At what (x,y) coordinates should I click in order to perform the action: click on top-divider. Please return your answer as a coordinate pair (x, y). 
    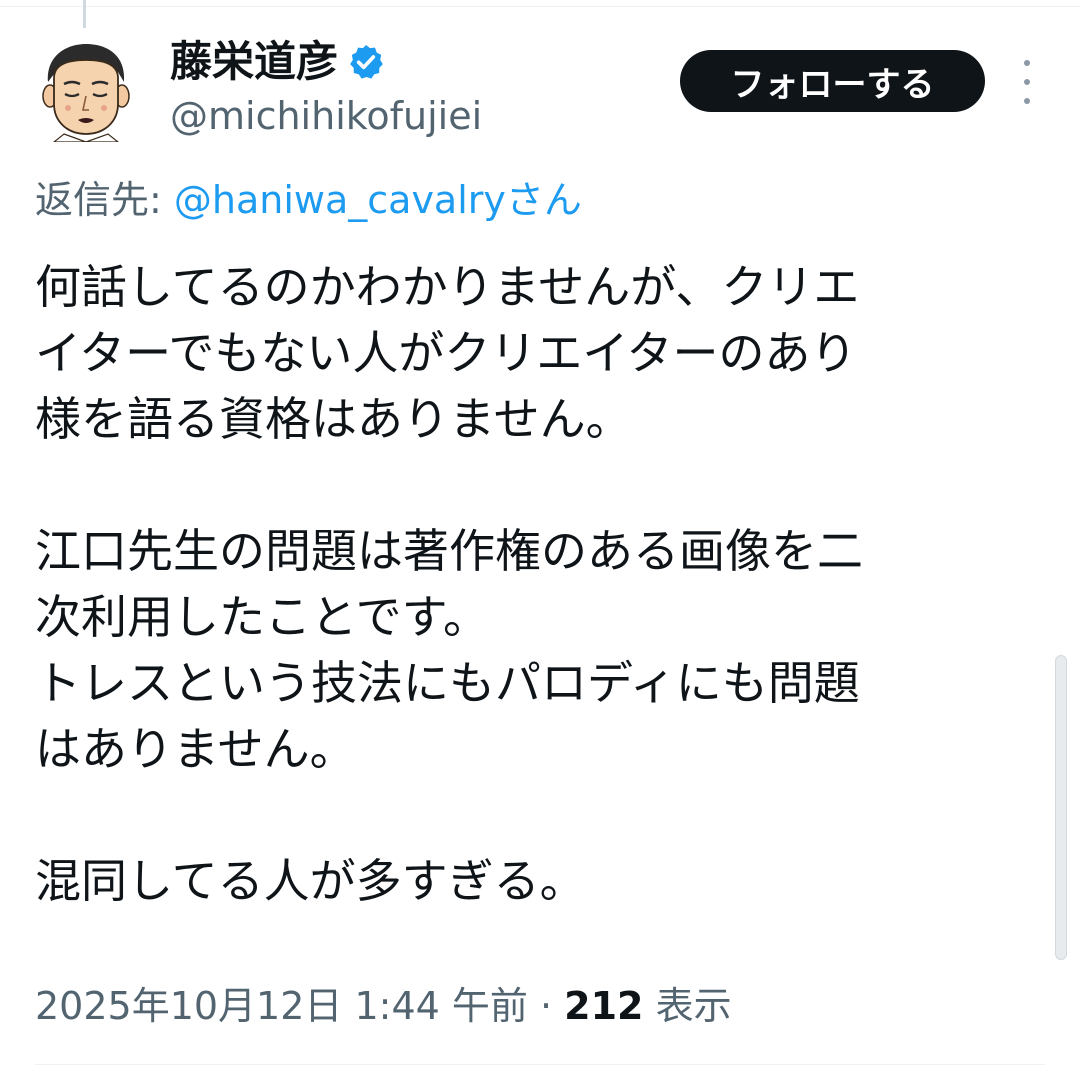
    Looking at the image, I should click on (540, 6).